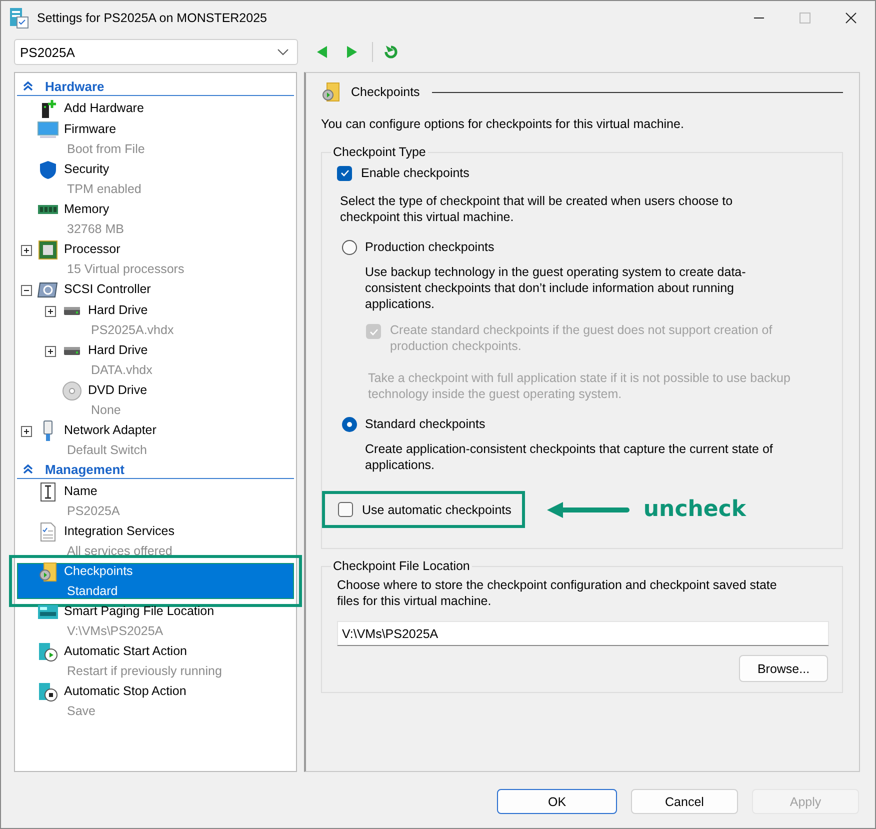  What do you see at coordinates (557, 801) in the screenshot?
I see `dialog-button: OK` at bounding box center [557, 801].